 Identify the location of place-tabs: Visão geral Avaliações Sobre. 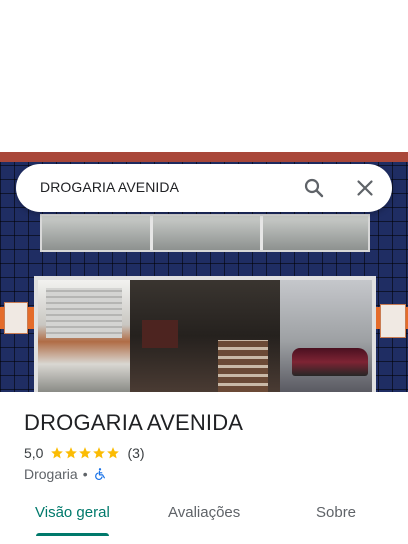
(204, 518).